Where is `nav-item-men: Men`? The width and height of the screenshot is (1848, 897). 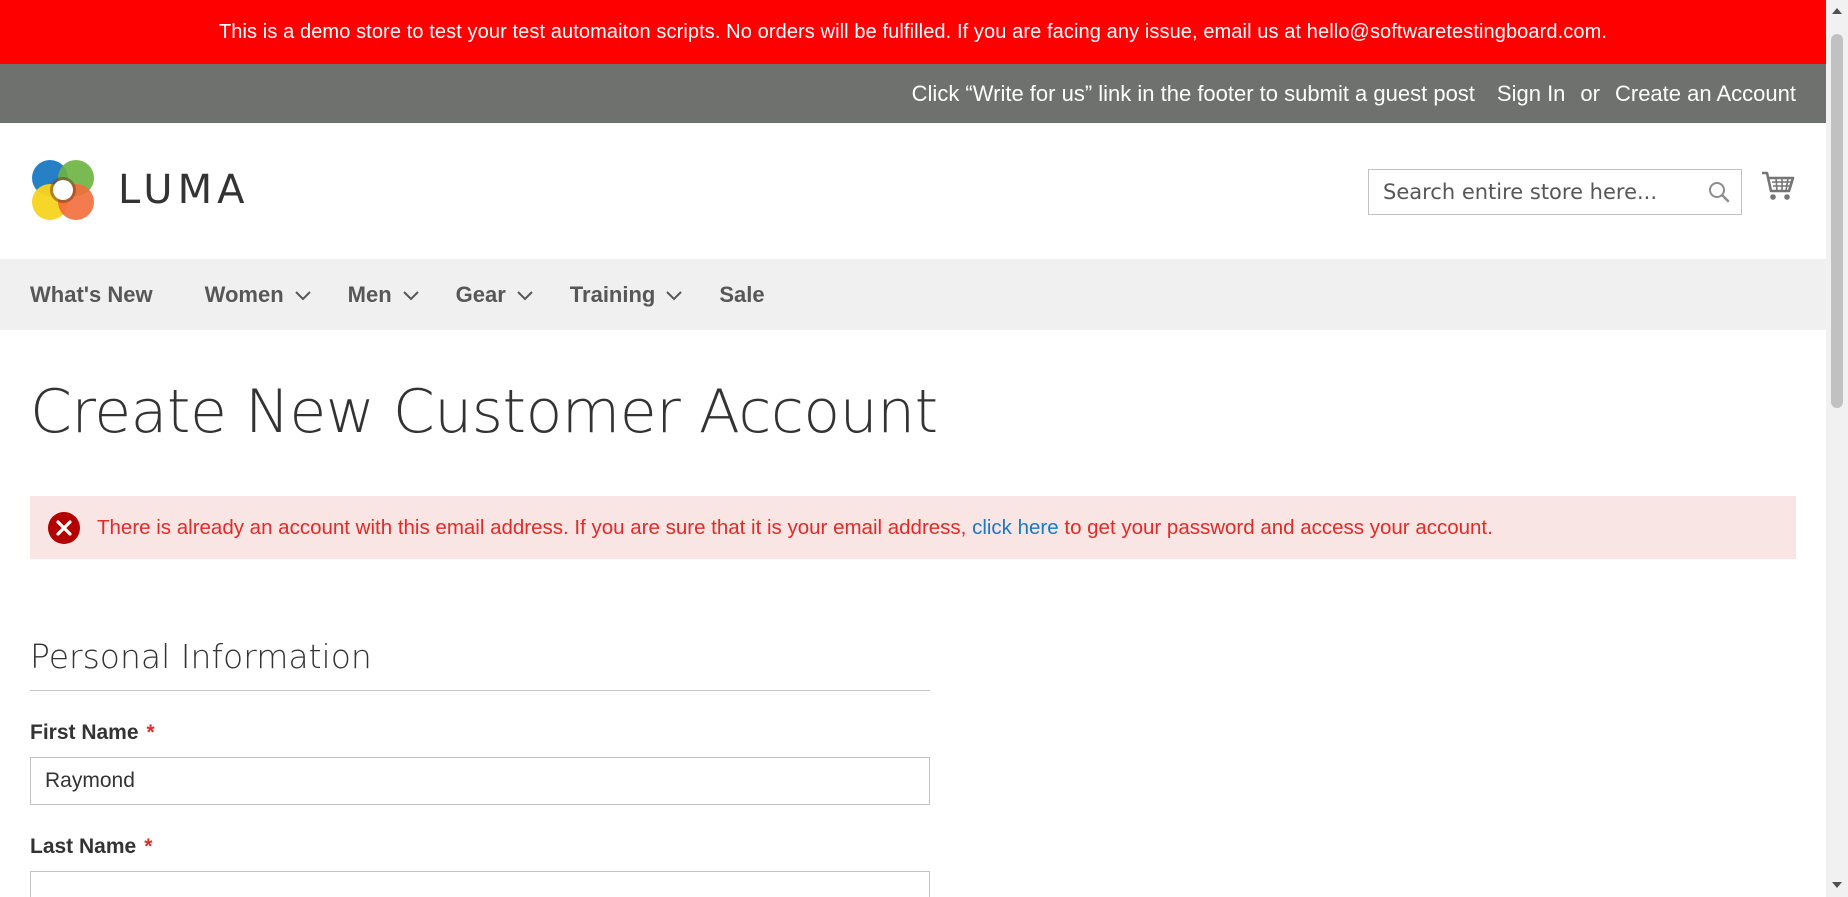 nav-item-men: Men is located at coordinates (384, 295).